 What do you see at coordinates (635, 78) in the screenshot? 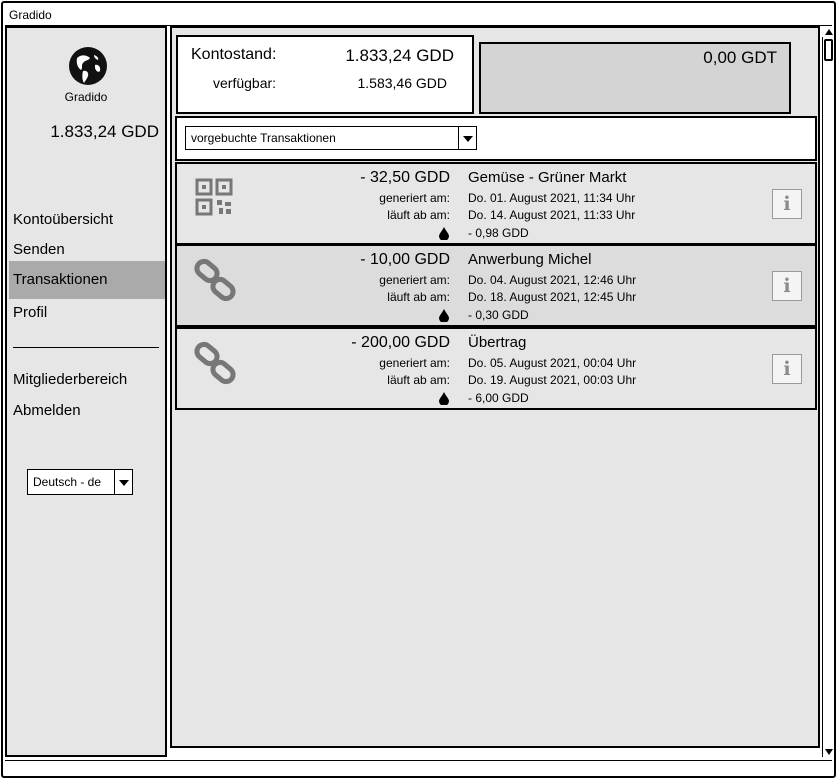
I see `gdt-balance-card: 0,00 GDT` at bounding box center [635, 78].